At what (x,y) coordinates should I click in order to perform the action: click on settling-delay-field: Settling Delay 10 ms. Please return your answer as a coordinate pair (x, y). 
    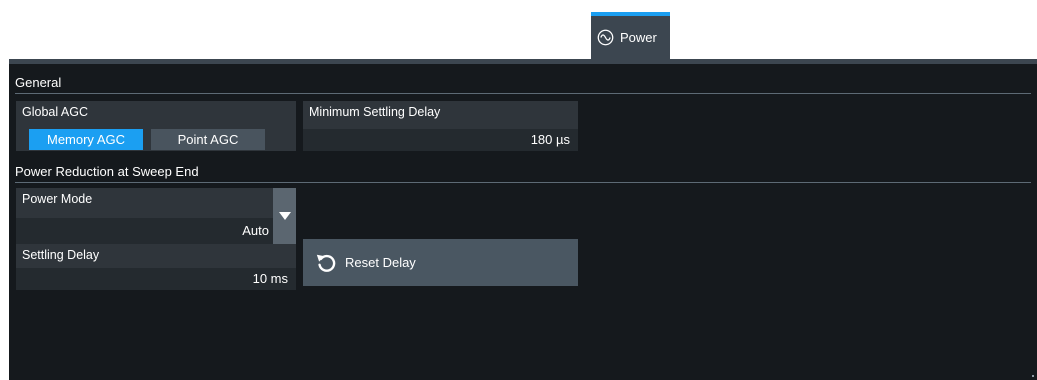
    Looking at the image, I should click on (156, 267).